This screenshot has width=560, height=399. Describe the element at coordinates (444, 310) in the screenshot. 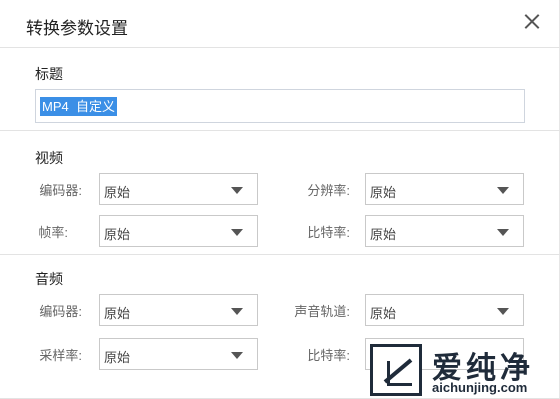

I see `audio-channel-select: 原始` at that location.